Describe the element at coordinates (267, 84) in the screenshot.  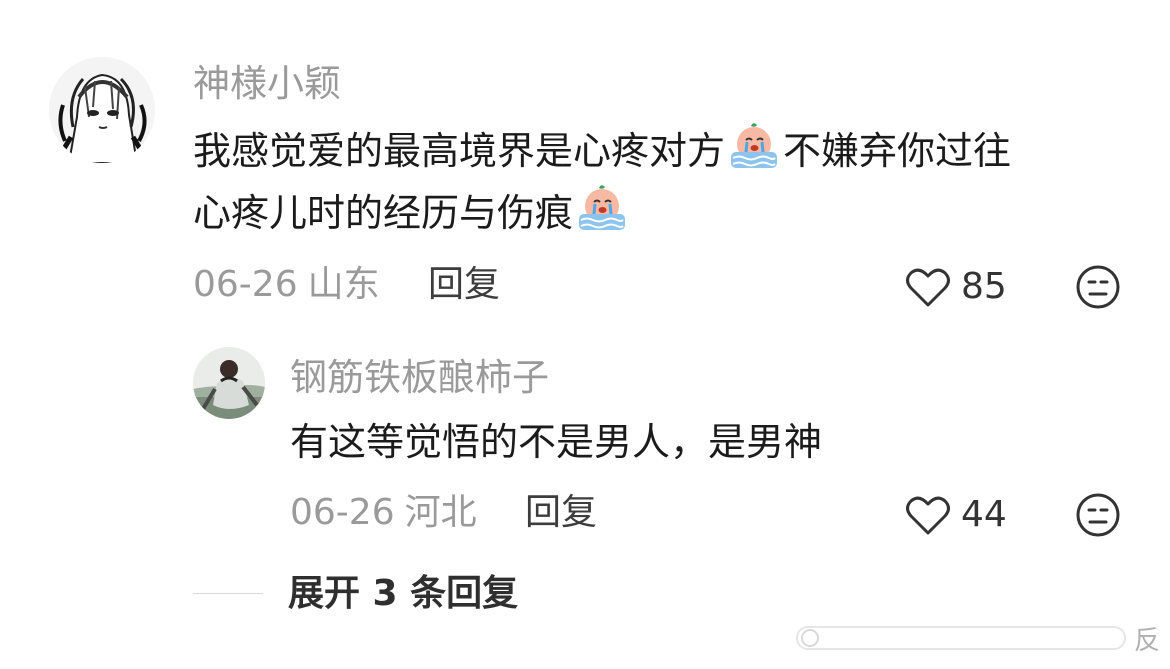
I see `comment-username: 神様小颖` at that location.